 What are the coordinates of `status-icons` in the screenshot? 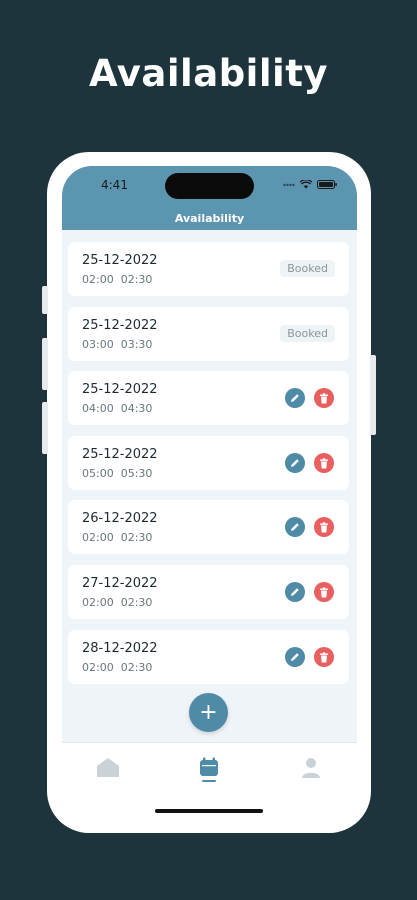 It's located at (310, 184).